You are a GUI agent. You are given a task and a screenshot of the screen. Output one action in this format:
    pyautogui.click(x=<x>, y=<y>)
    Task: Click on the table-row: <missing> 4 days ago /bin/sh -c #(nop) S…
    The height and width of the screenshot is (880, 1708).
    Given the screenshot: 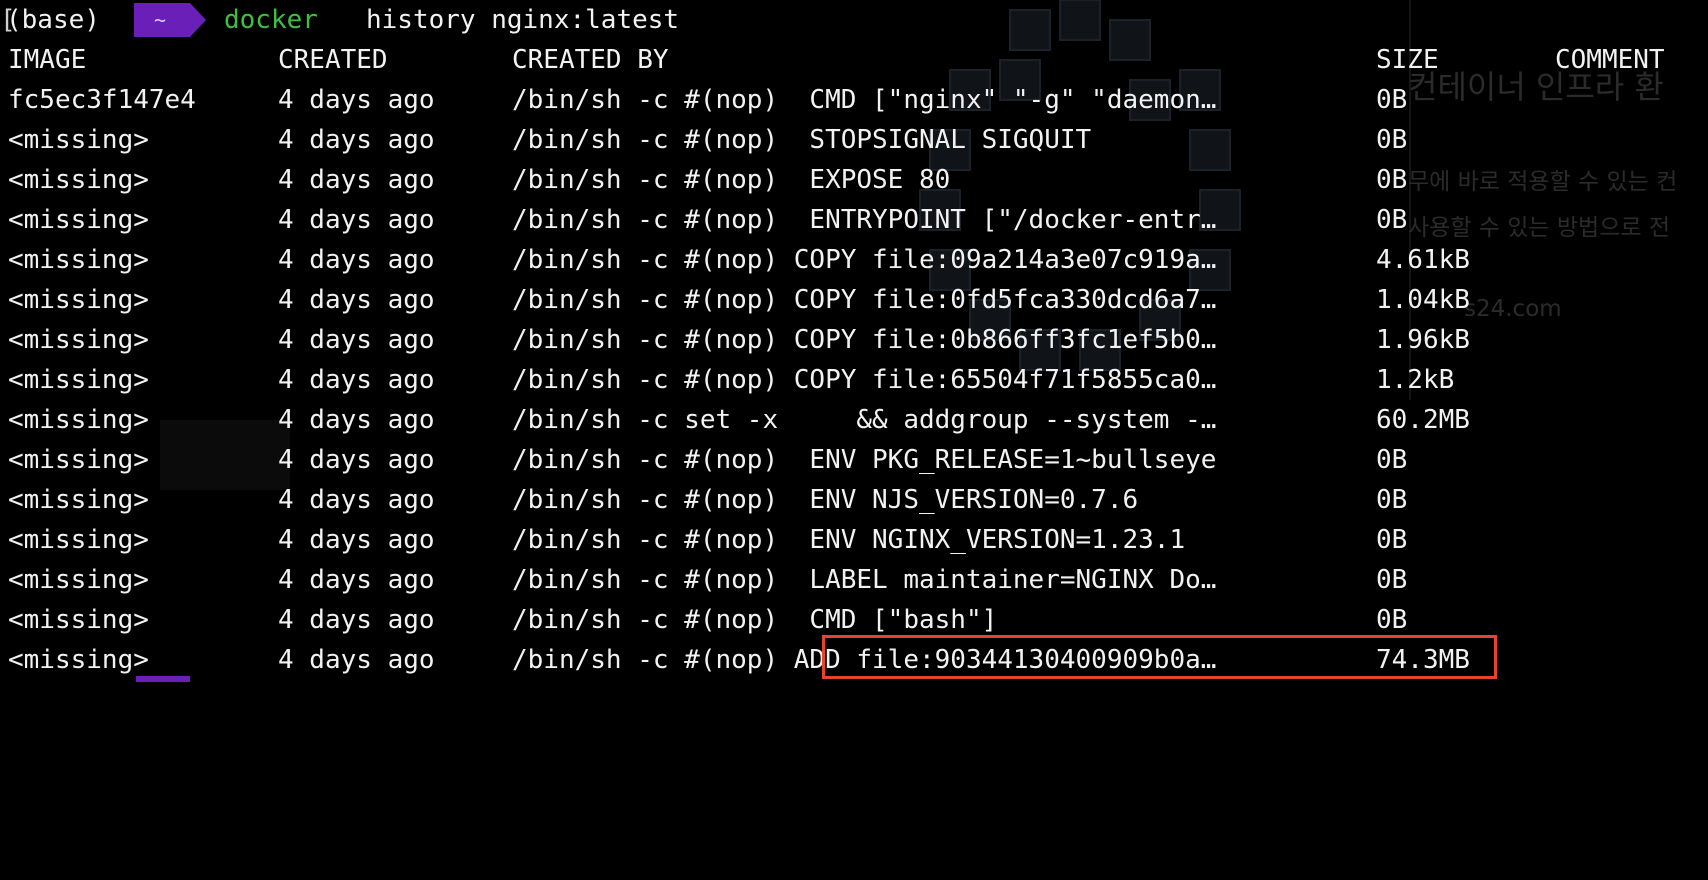 What is the action you would take?
    pyautogui.click(x=854, y=140)
    